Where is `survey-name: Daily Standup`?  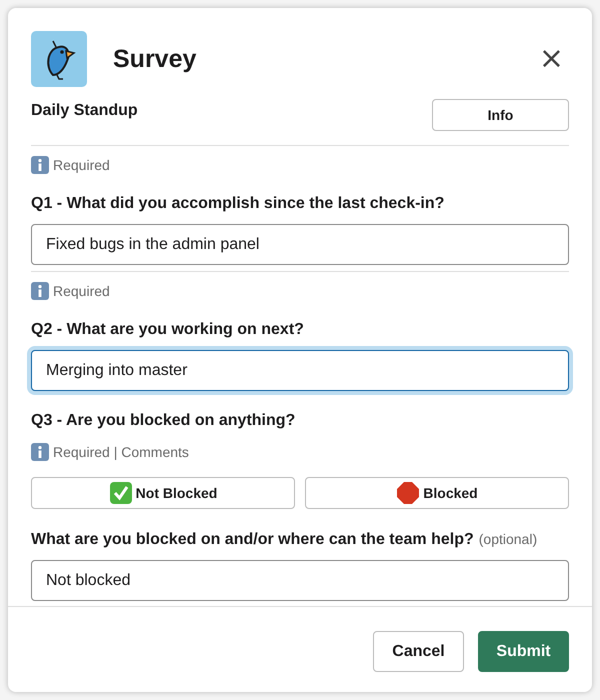 survey-name: Daily Standup is located at coordinates (84, 111).